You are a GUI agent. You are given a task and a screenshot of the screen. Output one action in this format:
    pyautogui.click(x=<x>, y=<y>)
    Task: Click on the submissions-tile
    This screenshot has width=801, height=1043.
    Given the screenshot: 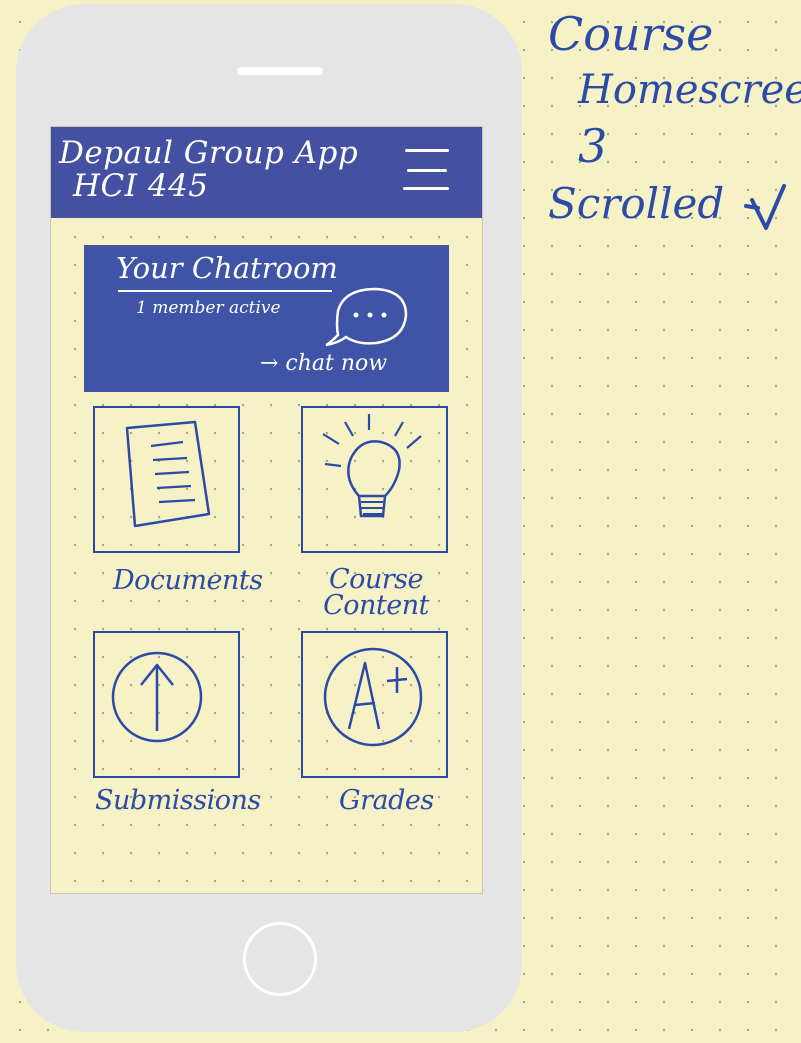 What is the action you would take?
    pyautogui.click(x=166, y=704)
    